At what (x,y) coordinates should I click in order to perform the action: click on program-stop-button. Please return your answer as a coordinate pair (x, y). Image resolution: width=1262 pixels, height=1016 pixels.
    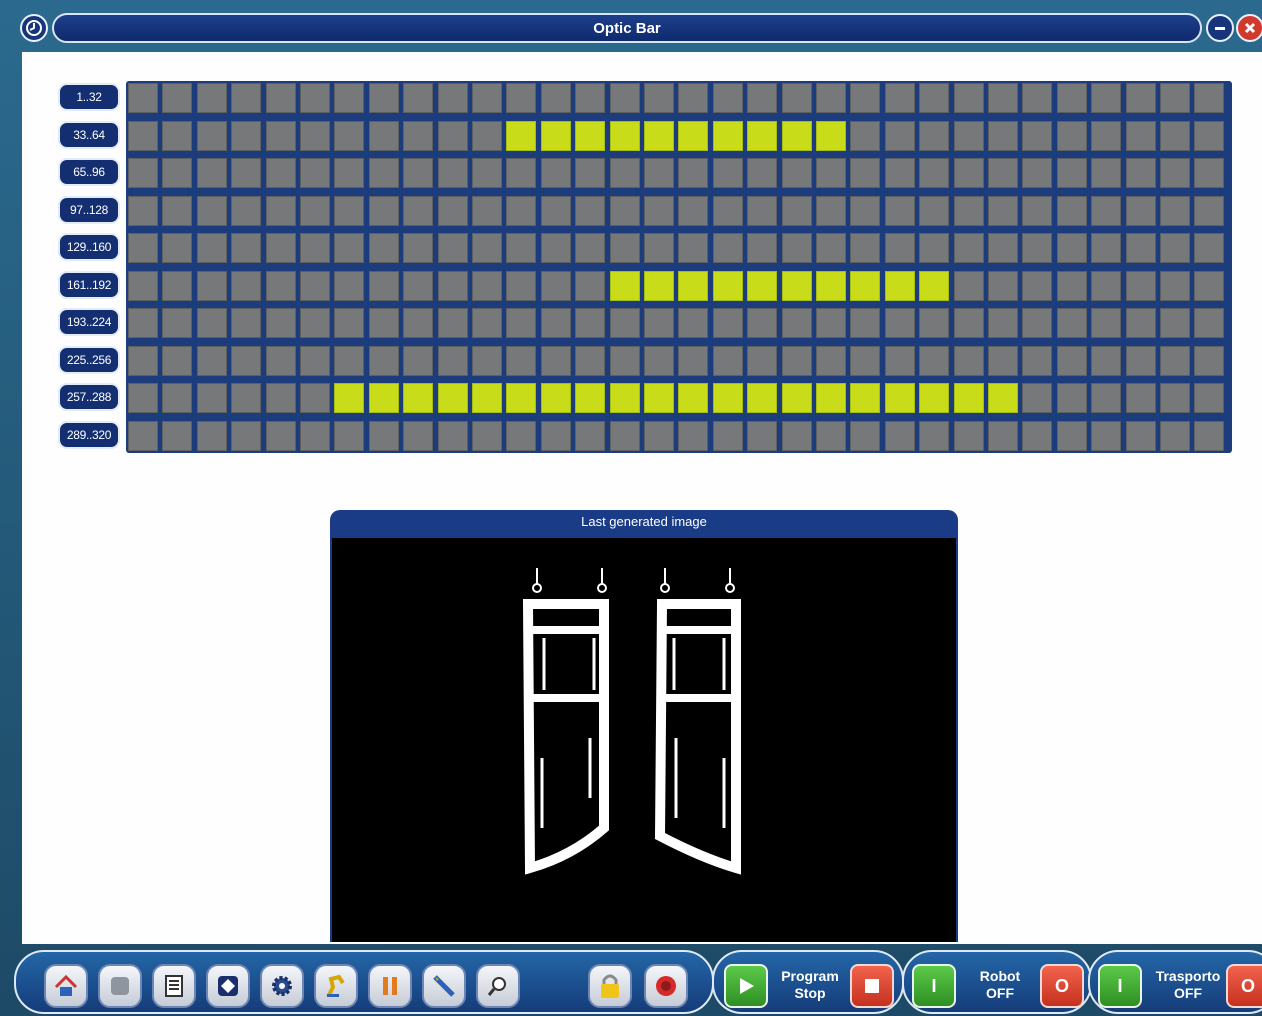
    Looking at the image, I should click on (872, 986).